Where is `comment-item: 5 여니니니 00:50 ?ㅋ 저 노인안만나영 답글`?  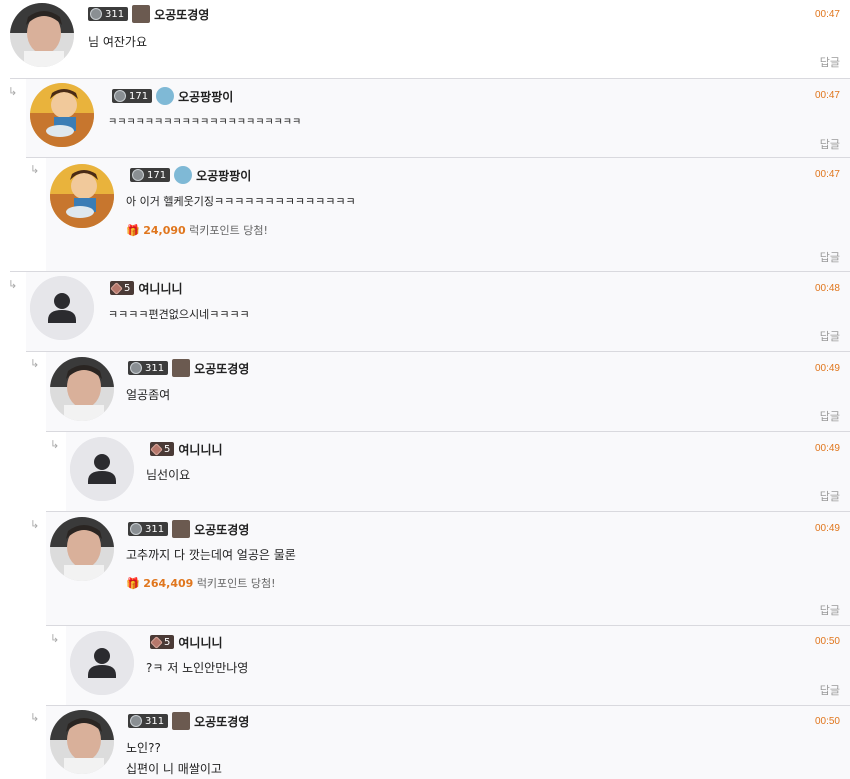
comment-item: 5 여니니니 00:50 ?ㅋ 저 노인안만나영 답글 is located at coordinates (458, 665).